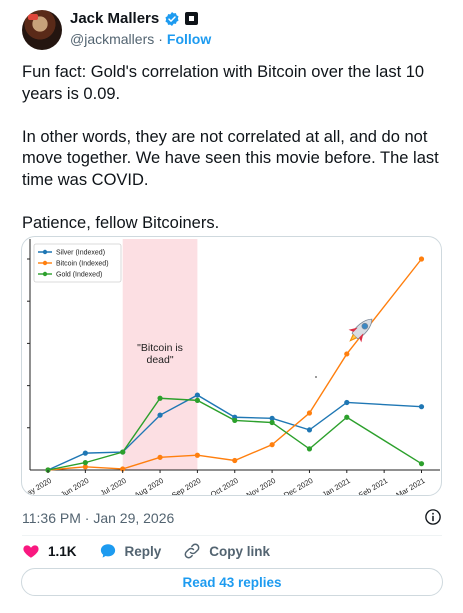  Describe the element at coordinates (80, 253) in the screenshot. I see `legend-label: Silver (Indexed)` at that location.